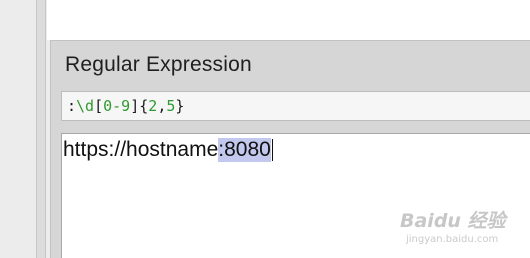  I want to click on regex-token-close-bracket-brace: ]{, so click(139, 106).